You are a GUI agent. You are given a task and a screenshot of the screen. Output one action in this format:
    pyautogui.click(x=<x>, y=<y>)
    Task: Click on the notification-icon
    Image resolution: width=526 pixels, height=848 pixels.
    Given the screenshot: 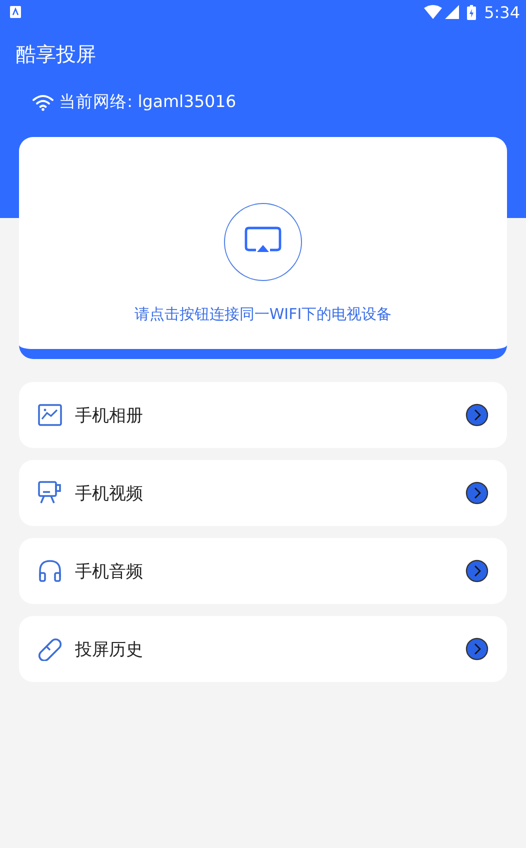 What is the action you would take?
    pyautogui.click(x=15, y=12)
    